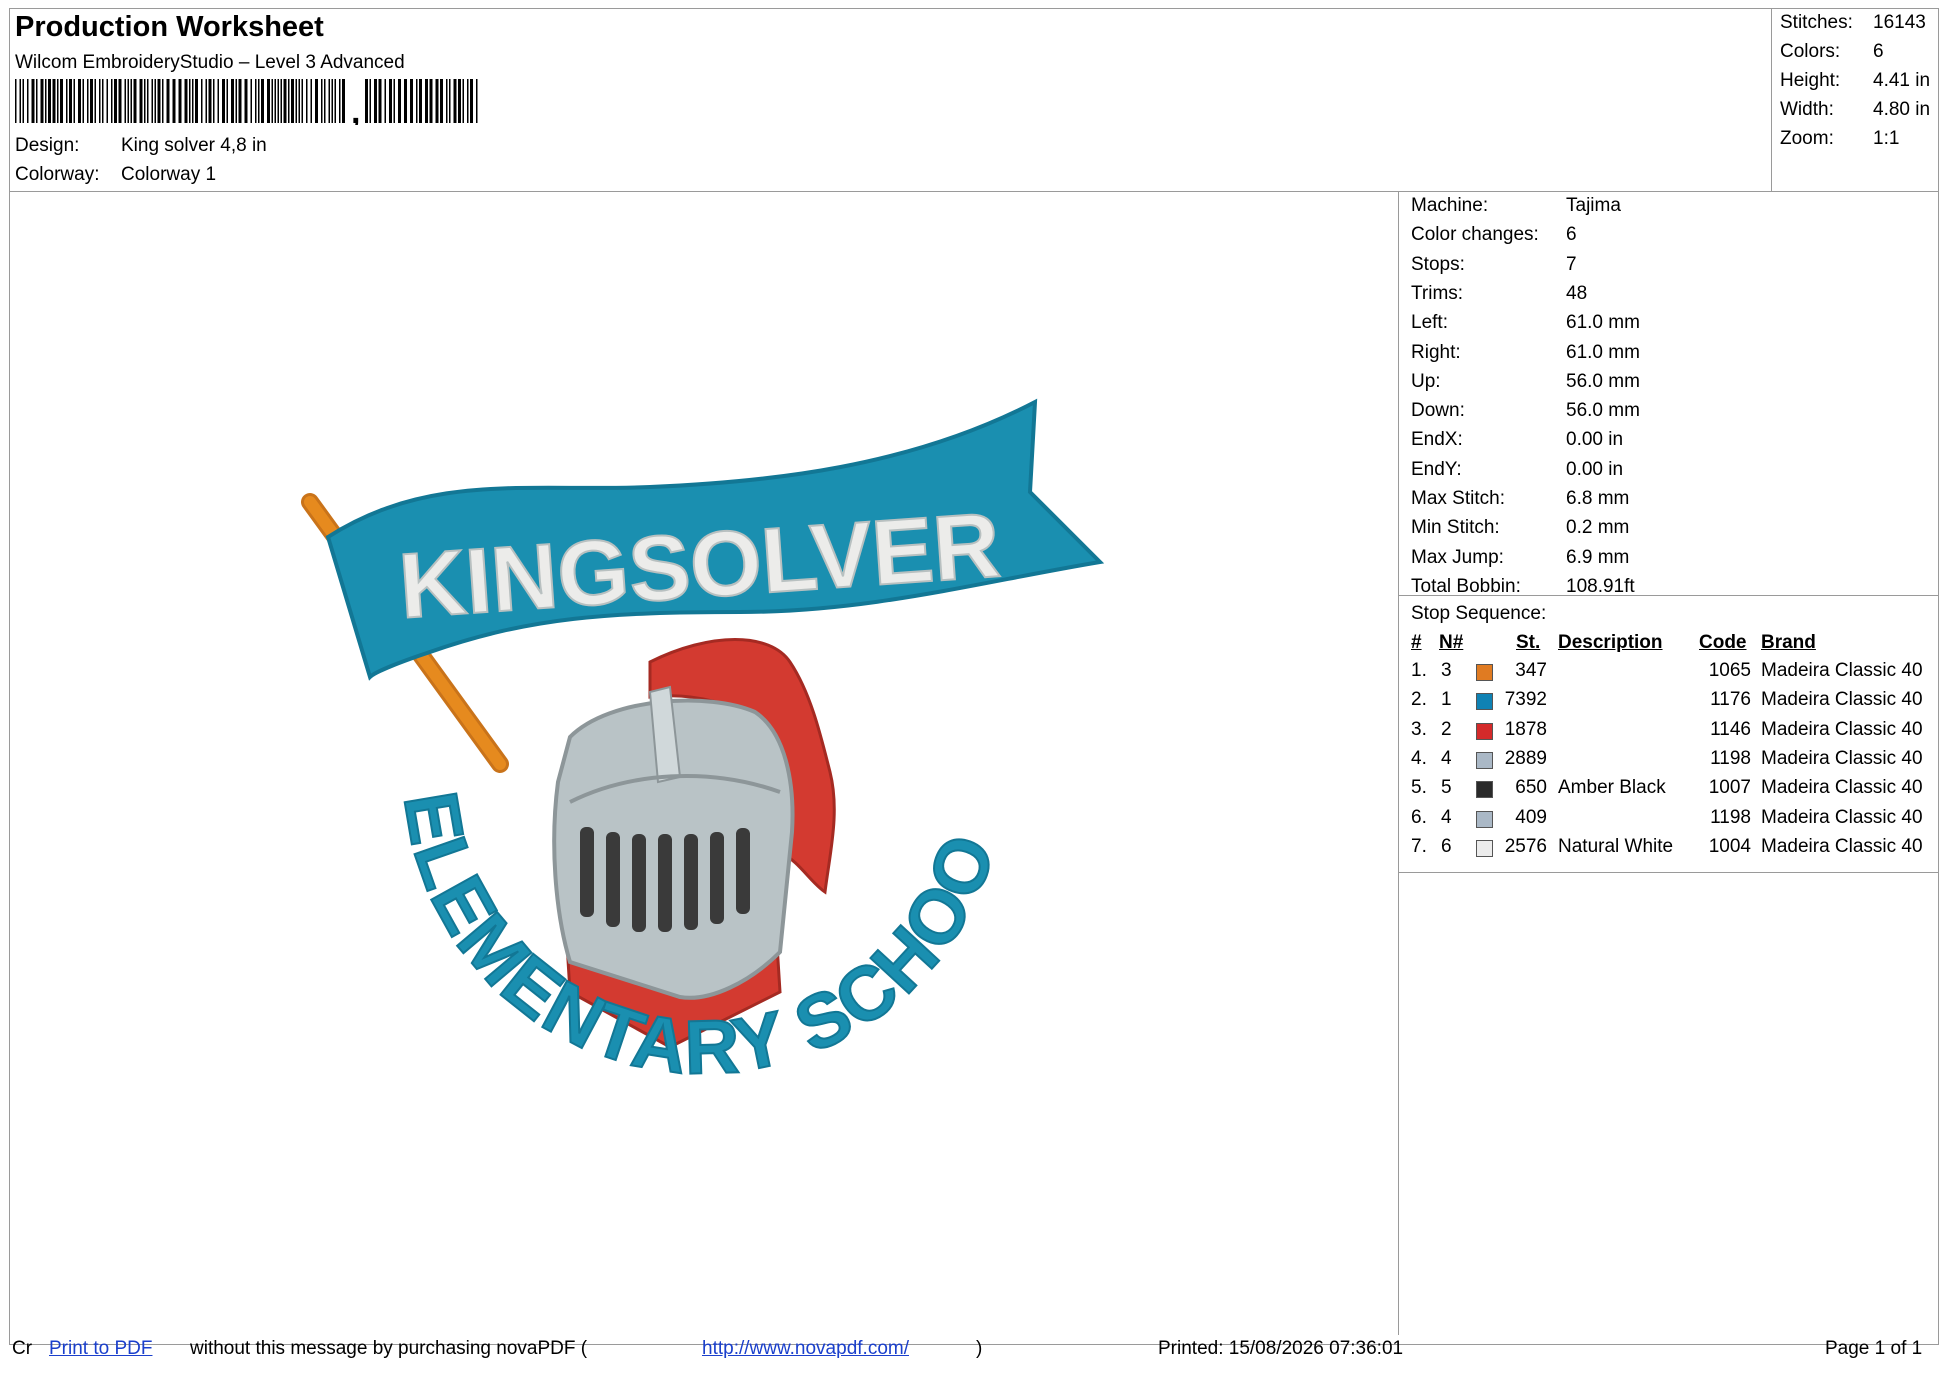 The image size is (1946, 1375). I want to click on row-num: 4., so click(1419, 758).